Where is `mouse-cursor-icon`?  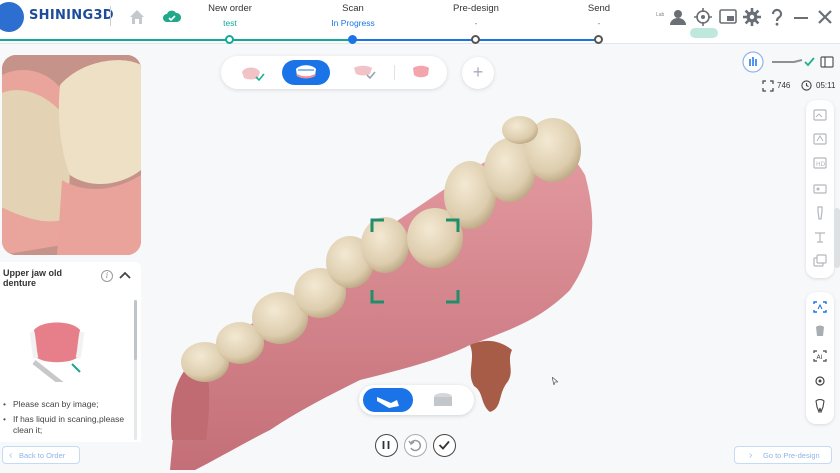 mouse-cursor-icon is located at coordinates (555, 381).